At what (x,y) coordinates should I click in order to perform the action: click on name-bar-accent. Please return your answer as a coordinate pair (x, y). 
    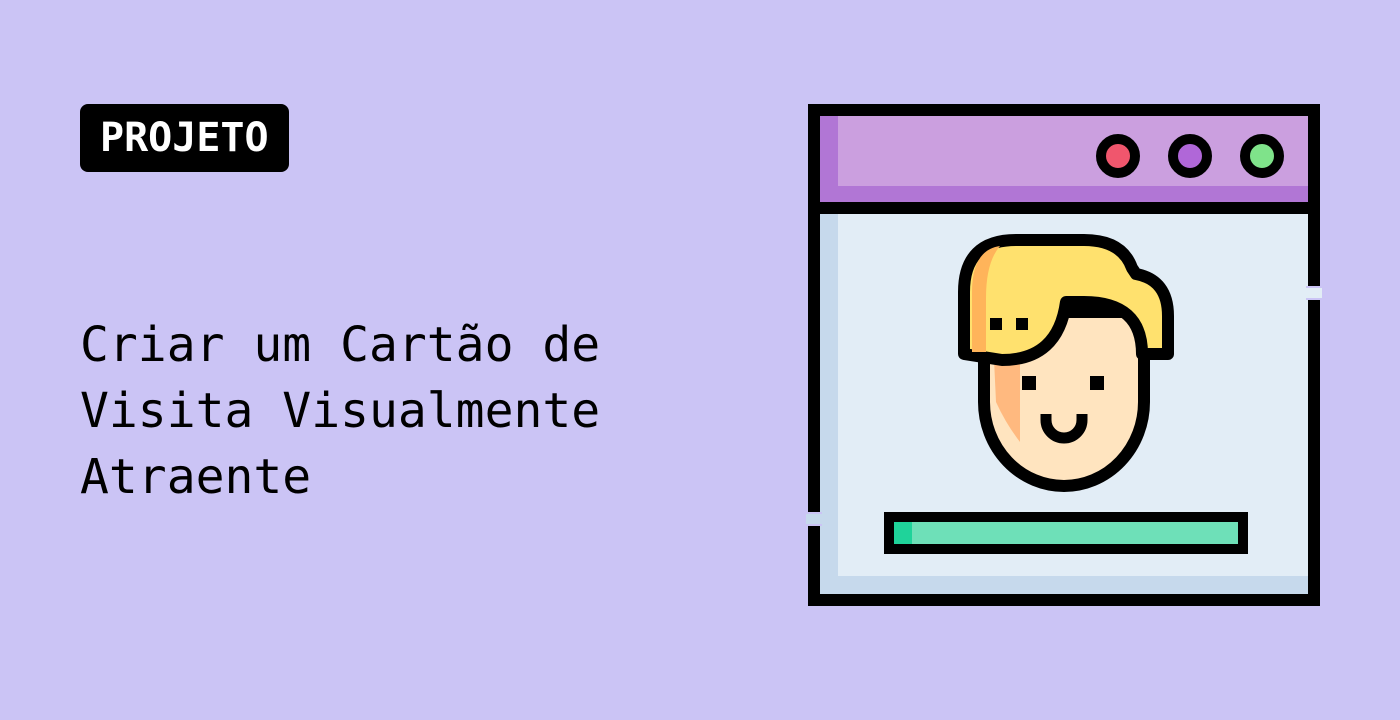
    Looking at the image, I should click on (903, 533).